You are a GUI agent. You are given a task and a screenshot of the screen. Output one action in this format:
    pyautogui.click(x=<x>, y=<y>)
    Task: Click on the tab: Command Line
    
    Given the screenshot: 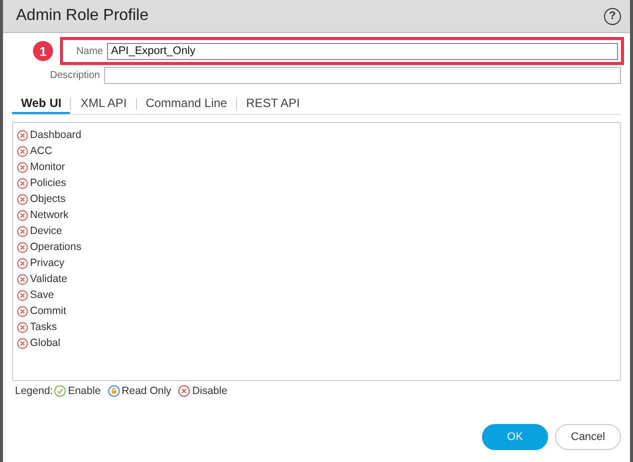 What is the action you would take?
    pyautogui.click(x=186, y=104)
    